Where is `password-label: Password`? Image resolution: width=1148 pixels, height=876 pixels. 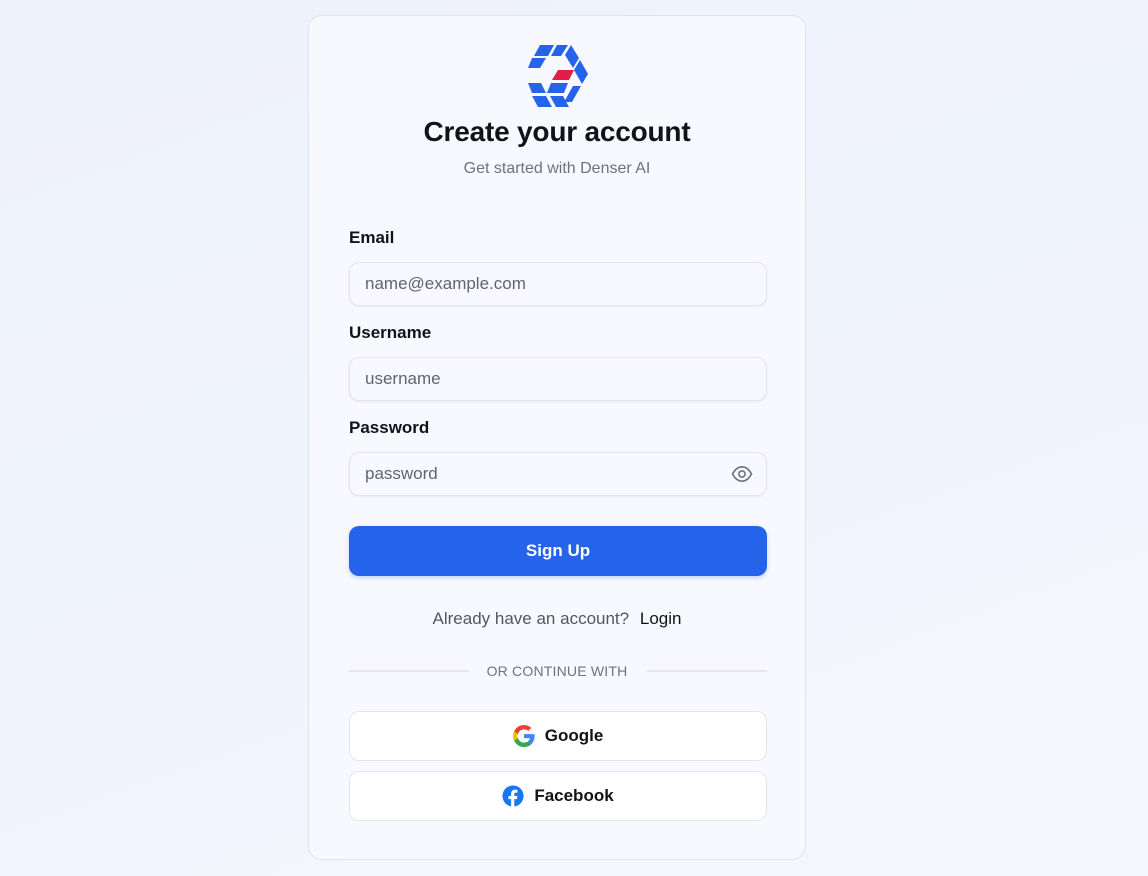
password-label: Password is located at coordinates (389, 427).